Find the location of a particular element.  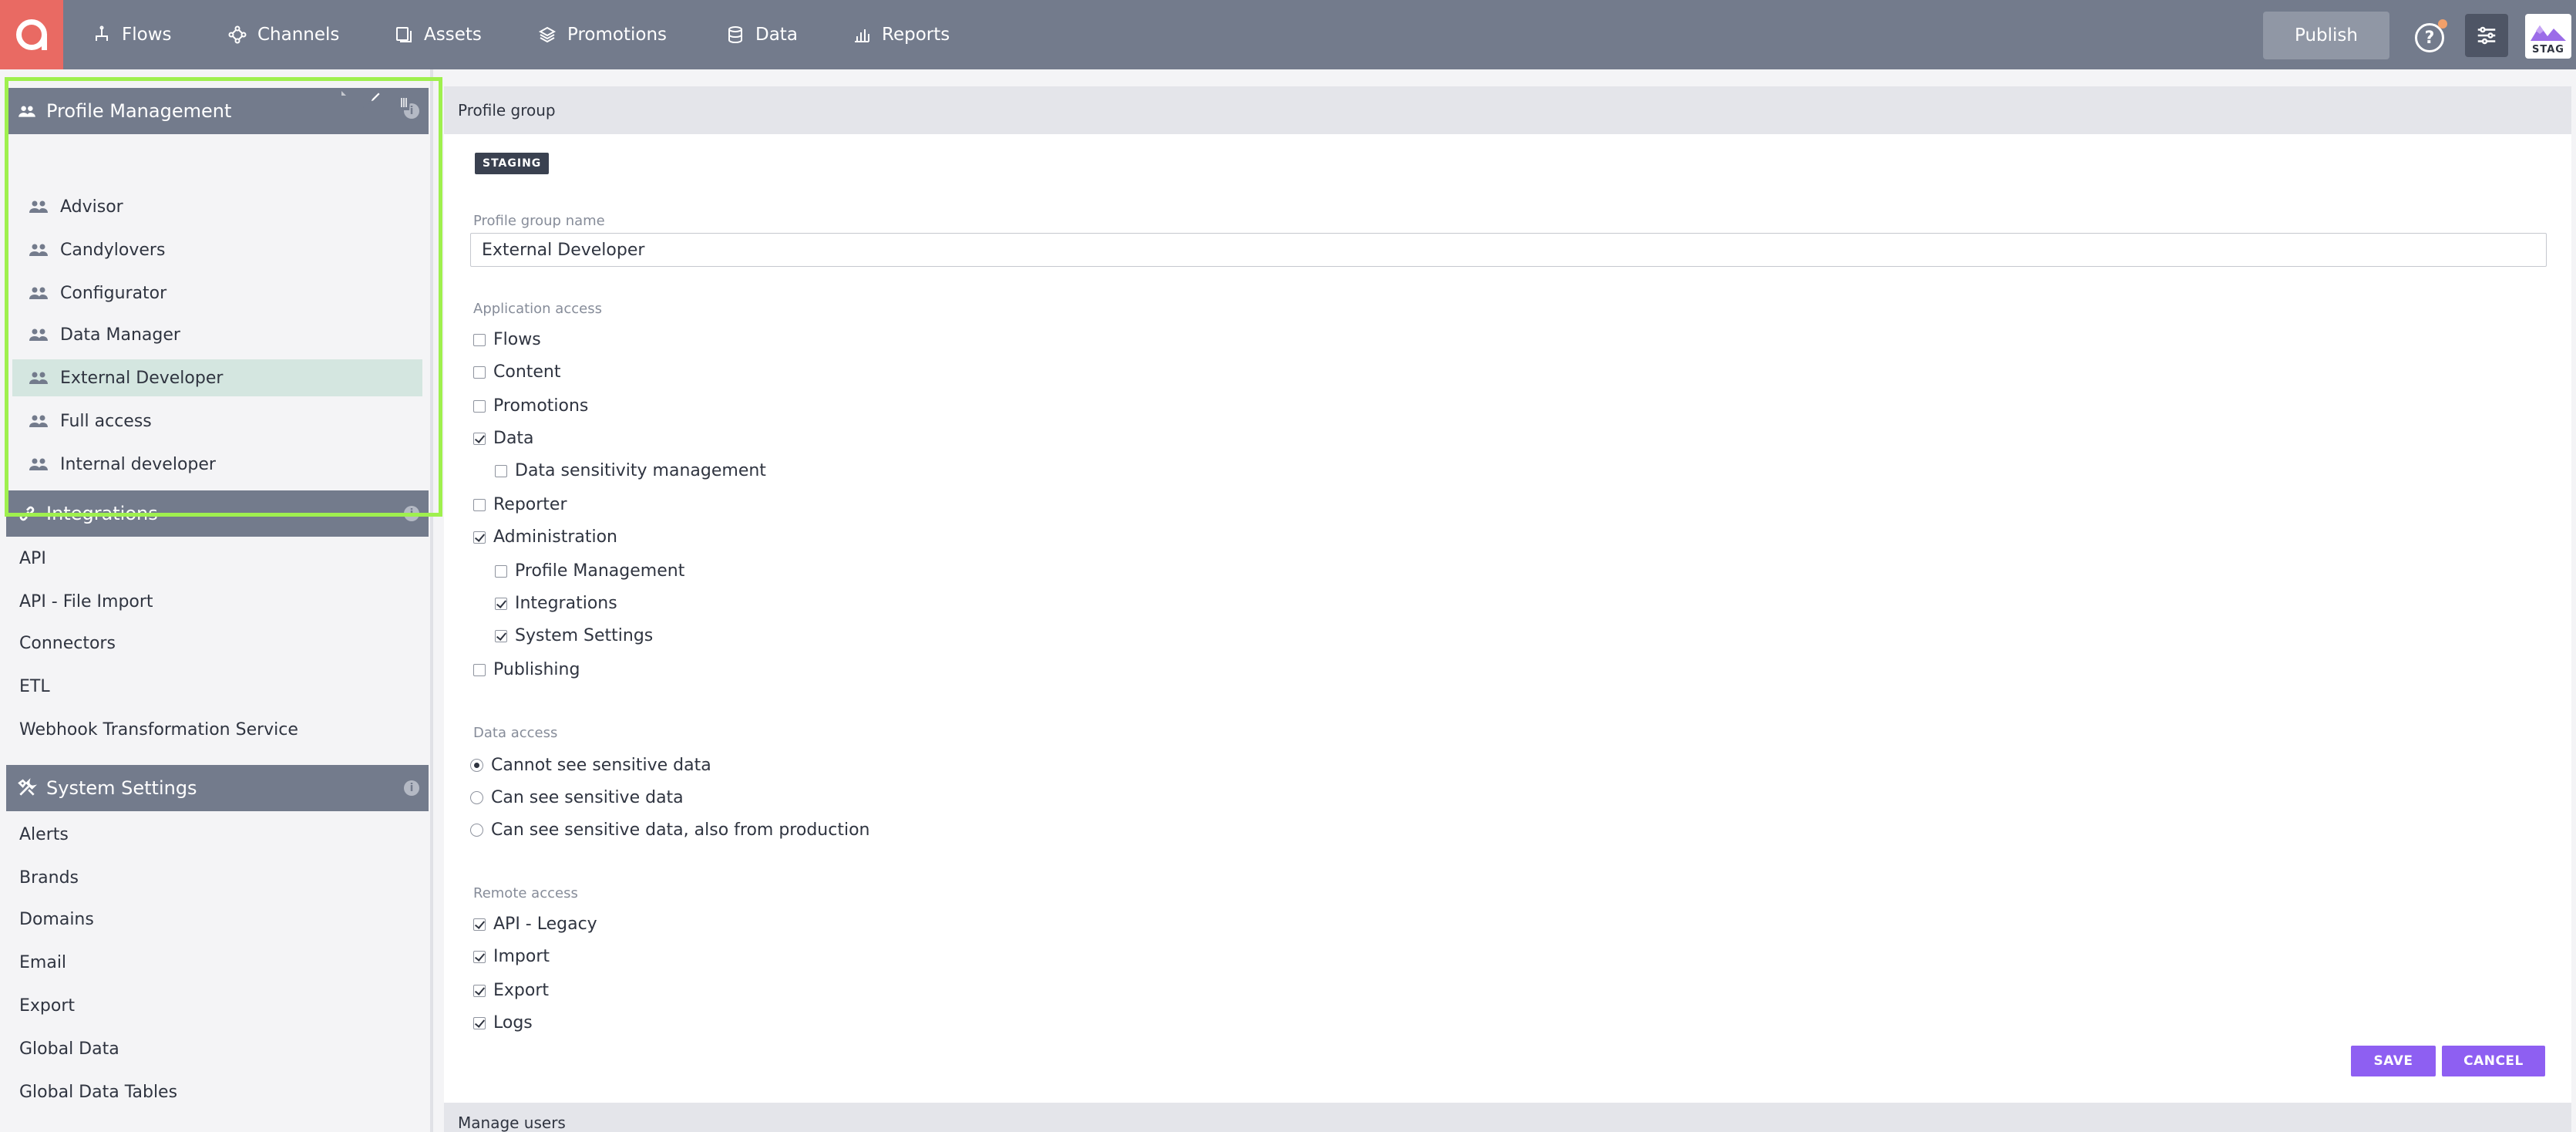

checkbox-publishing: Publishing is located at coordinates (526, 669).